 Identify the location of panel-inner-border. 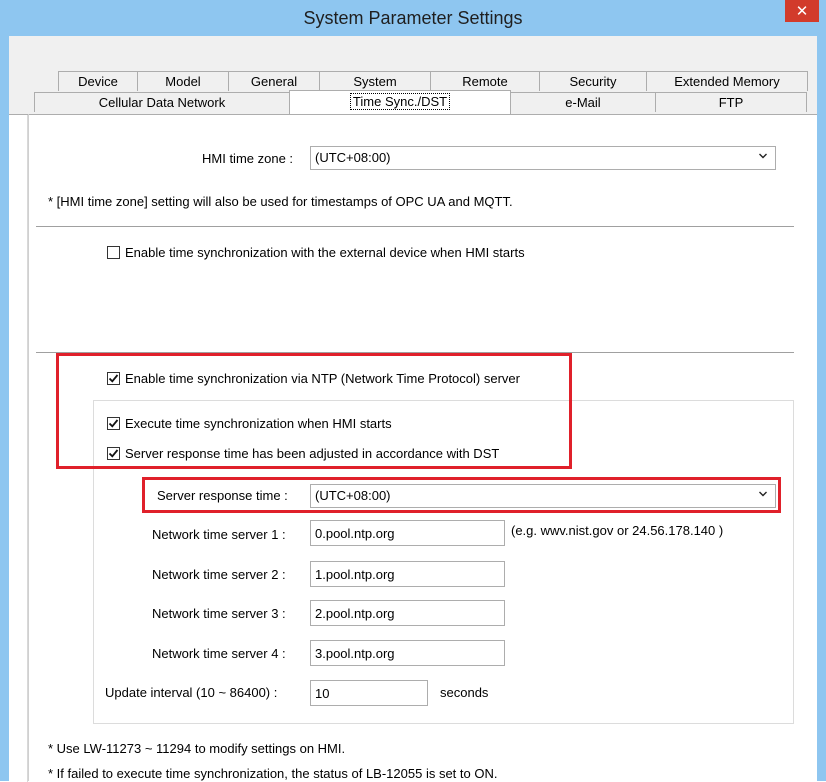
(28, 447).